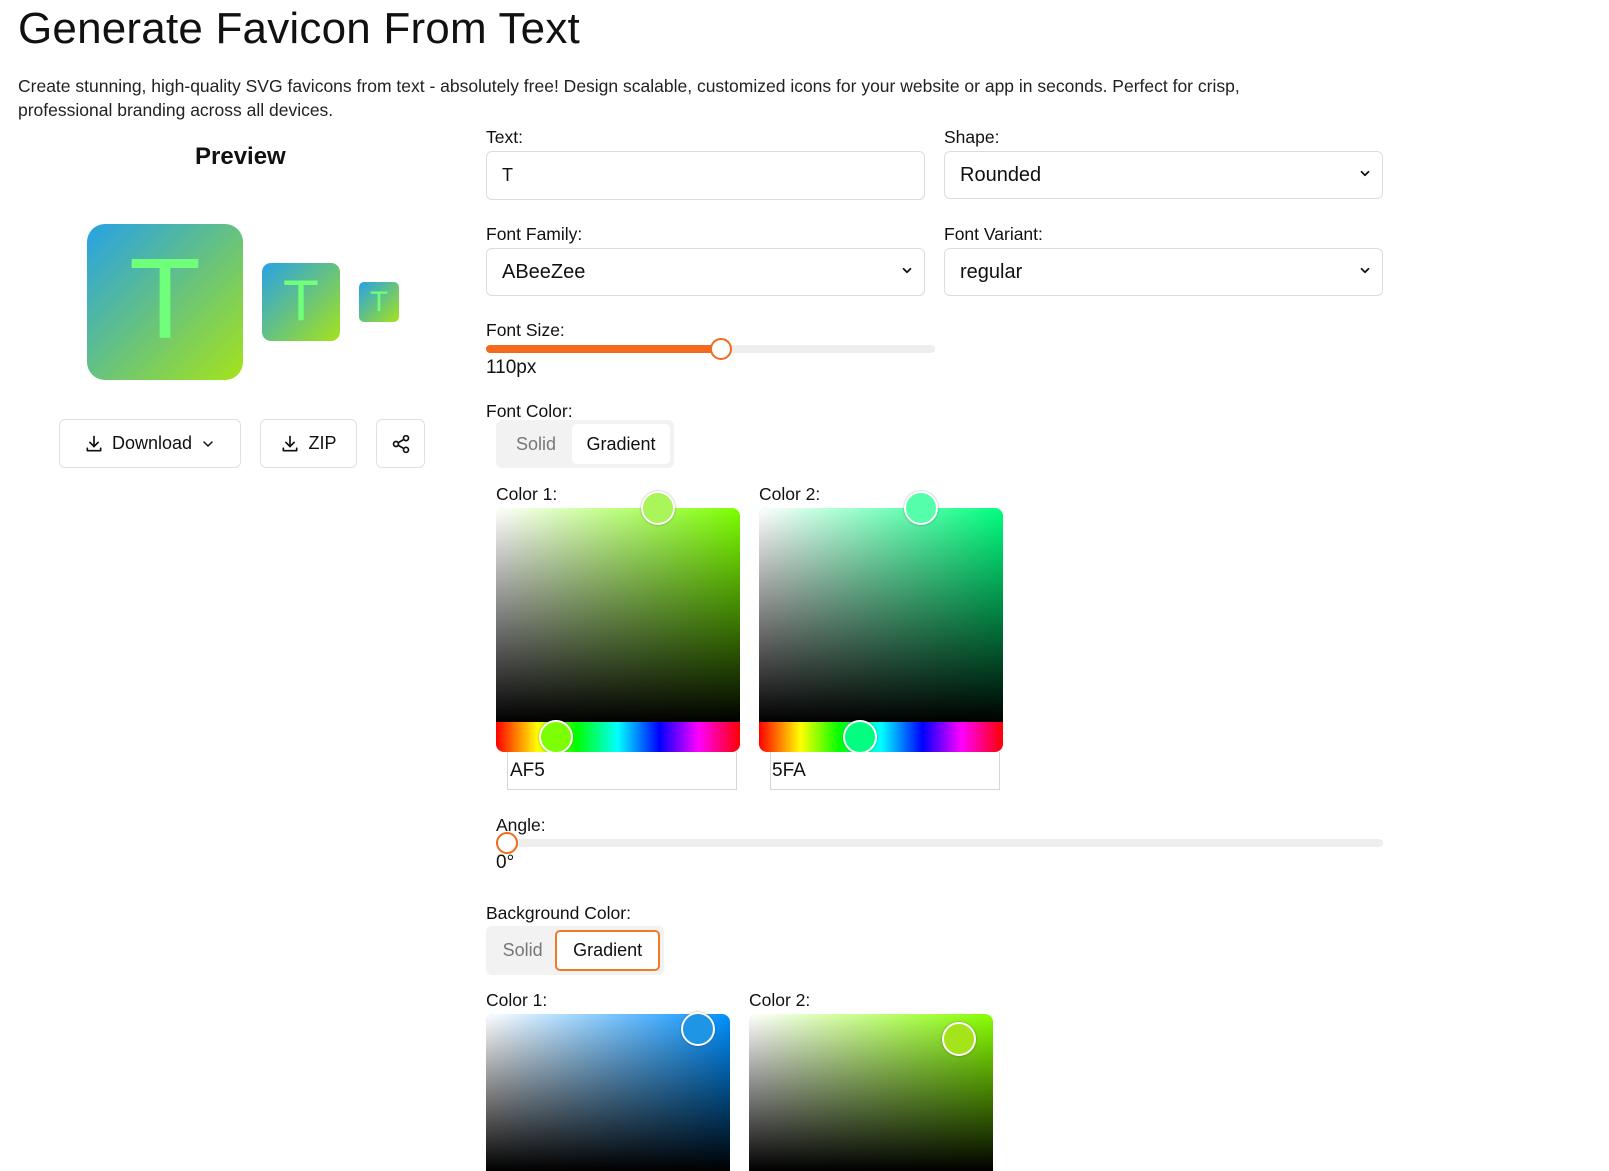  Describe the element at coordinates (939, 843) in the screenshot. I see `angle-slider-track` at that location.